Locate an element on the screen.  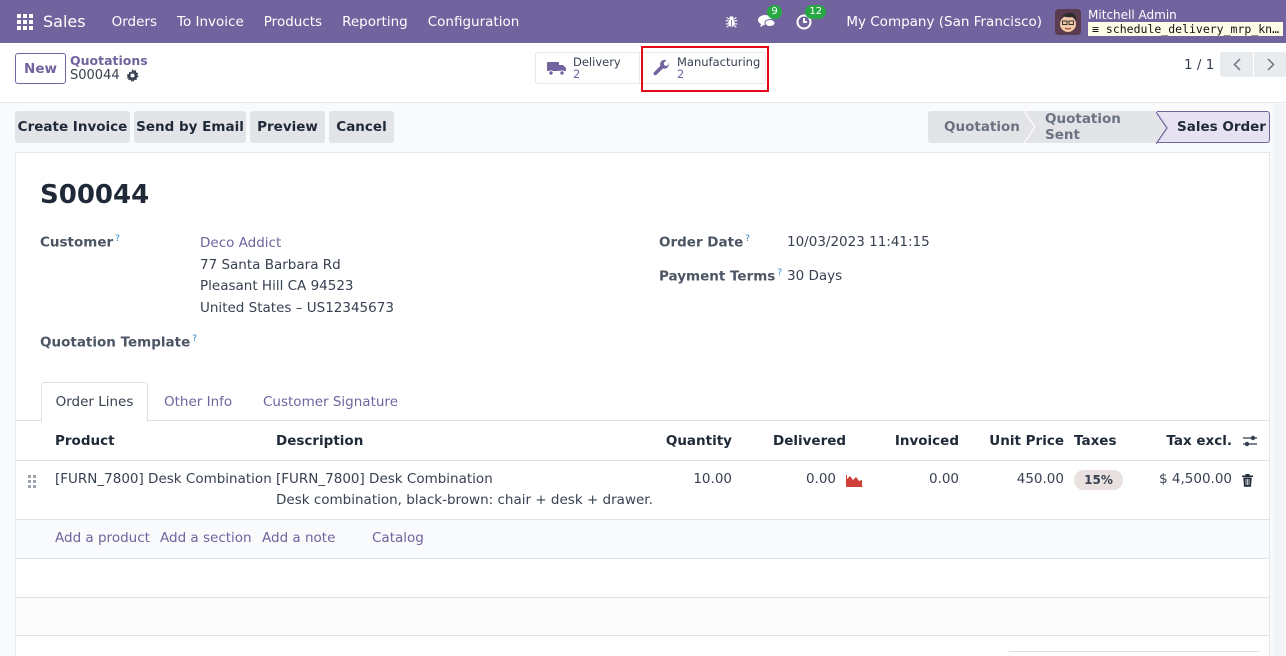
stage-quotation-sent: Quotation Sent is located at coordinates (1090, 127).